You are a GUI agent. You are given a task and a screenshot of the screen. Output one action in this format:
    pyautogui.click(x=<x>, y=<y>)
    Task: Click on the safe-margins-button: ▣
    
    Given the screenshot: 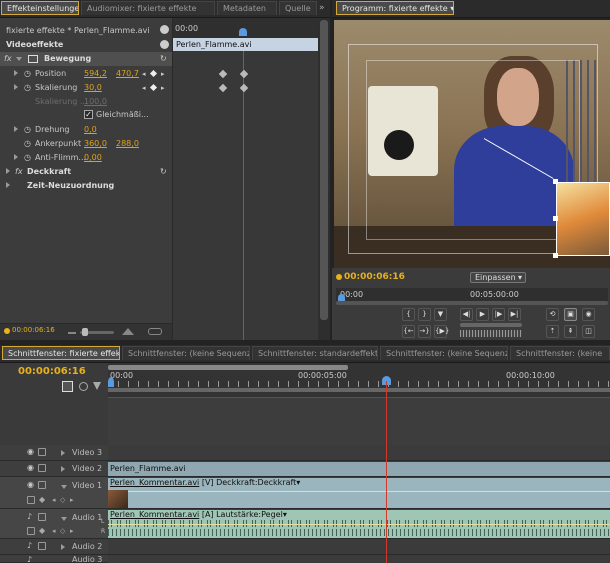 What is the action you would take?
    pyautogui.click(x=570, y=314)
    